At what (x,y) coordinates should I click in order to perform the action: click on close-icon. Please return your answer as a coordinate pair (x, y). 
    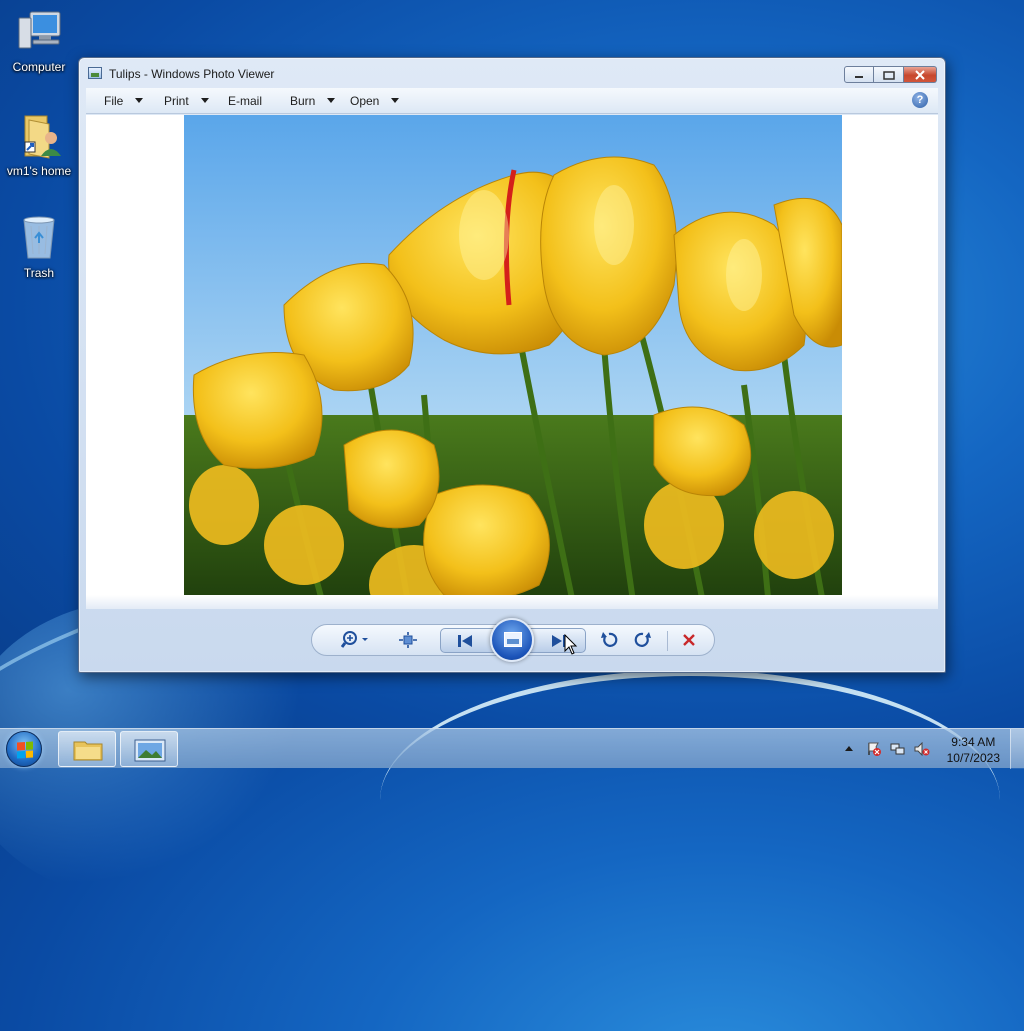
    Looking at the image, I should click on (920, 74).